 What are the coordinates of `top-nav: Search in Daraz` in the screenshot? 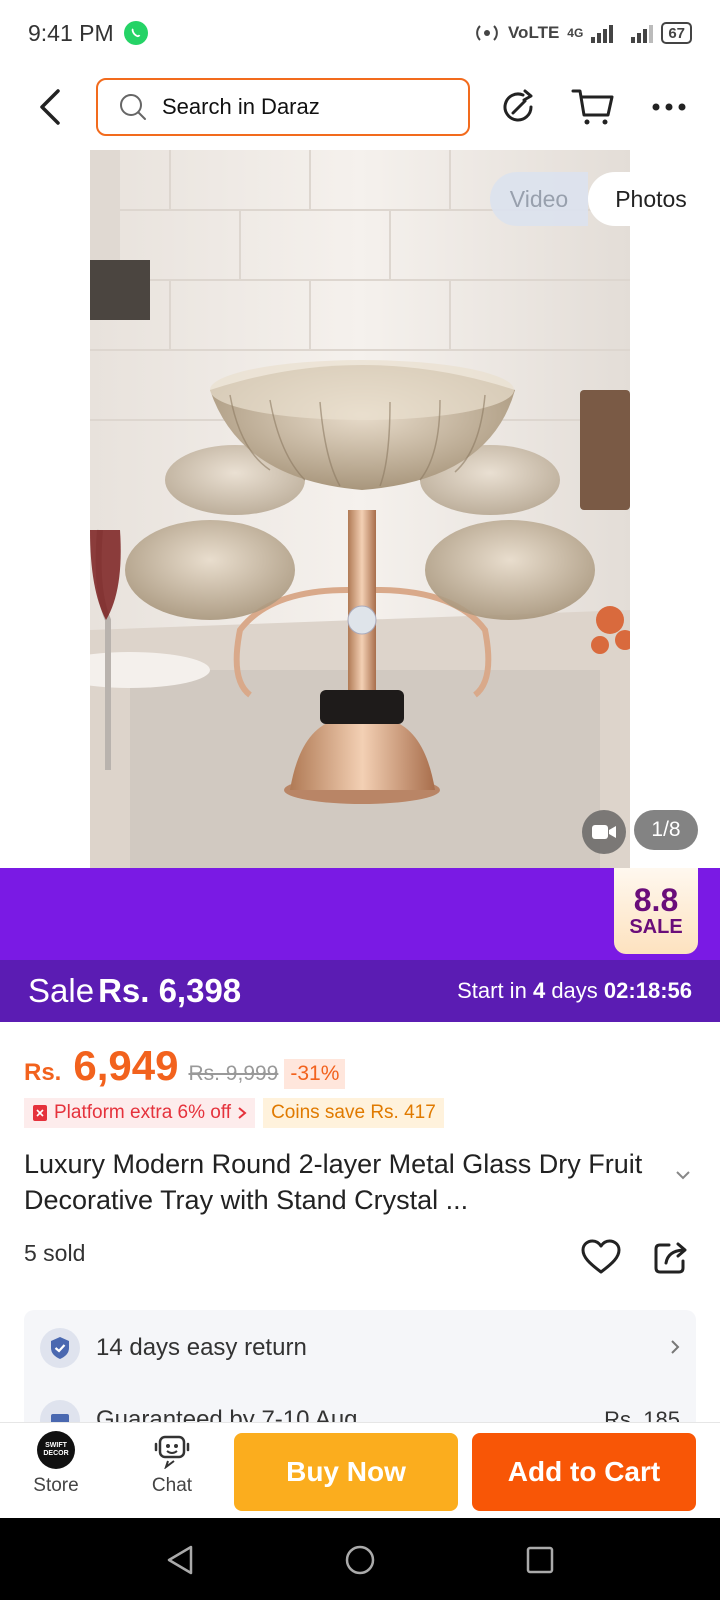 It's located at (360, 107).